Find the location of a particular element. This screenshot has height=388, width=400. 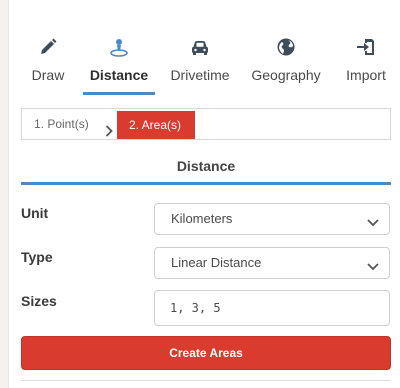

tab-import: Import is located at coordinates (366, 62).